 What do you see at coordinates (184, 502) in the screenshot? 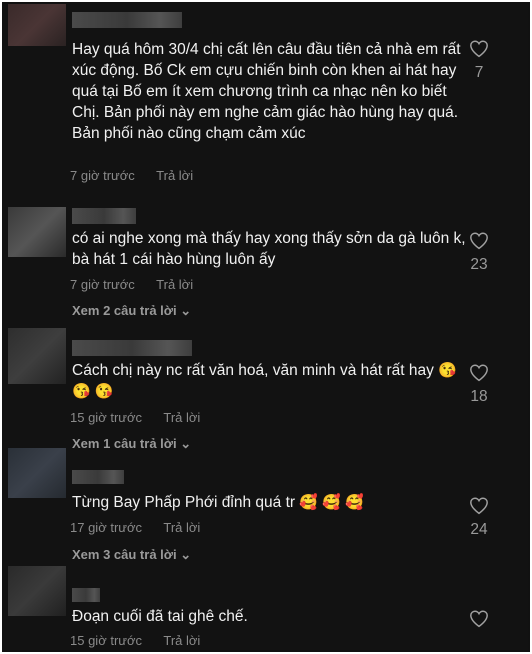
I see `comment-body: Từng Bay Phấp Phới đỉnh quá tr` at bounding box center [184, 502].